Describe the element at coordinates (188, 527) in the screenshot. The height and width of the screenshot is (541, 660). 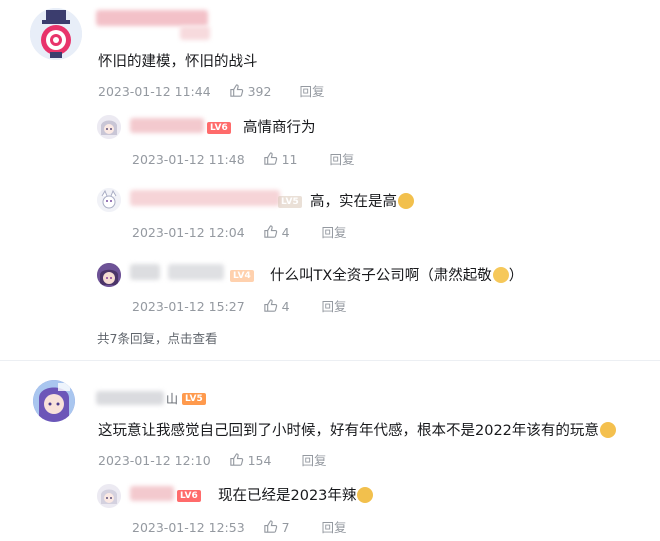
I see `reply-date: 2023-01-12 12:53` at that location.